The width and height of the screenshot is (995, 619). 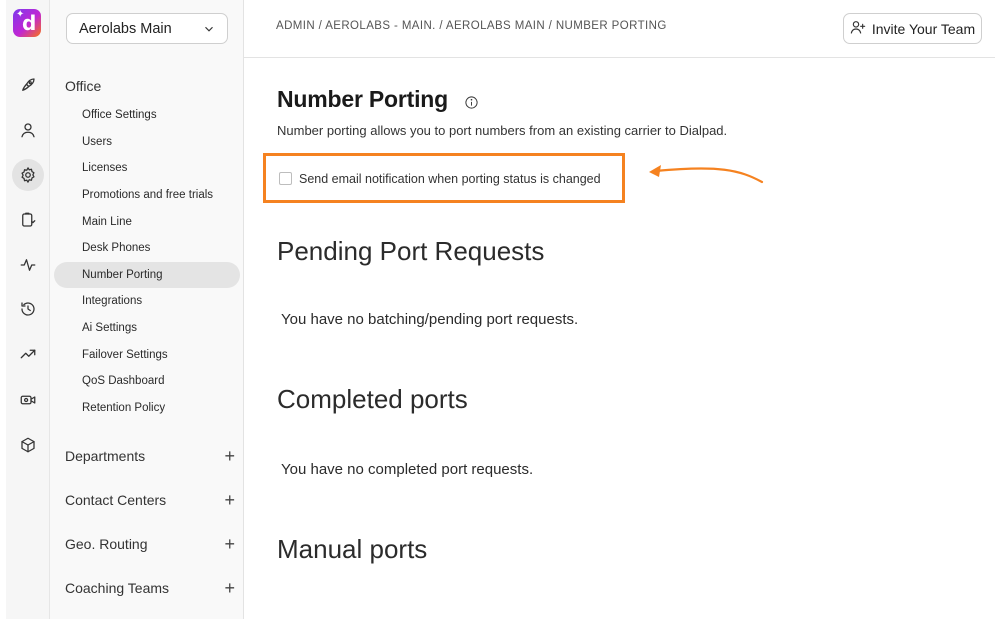 What do you see at coordinates (116, 248) in the screenshot?
I see `nav-item-label: Desk Phones` at bounding box center [116, 248].